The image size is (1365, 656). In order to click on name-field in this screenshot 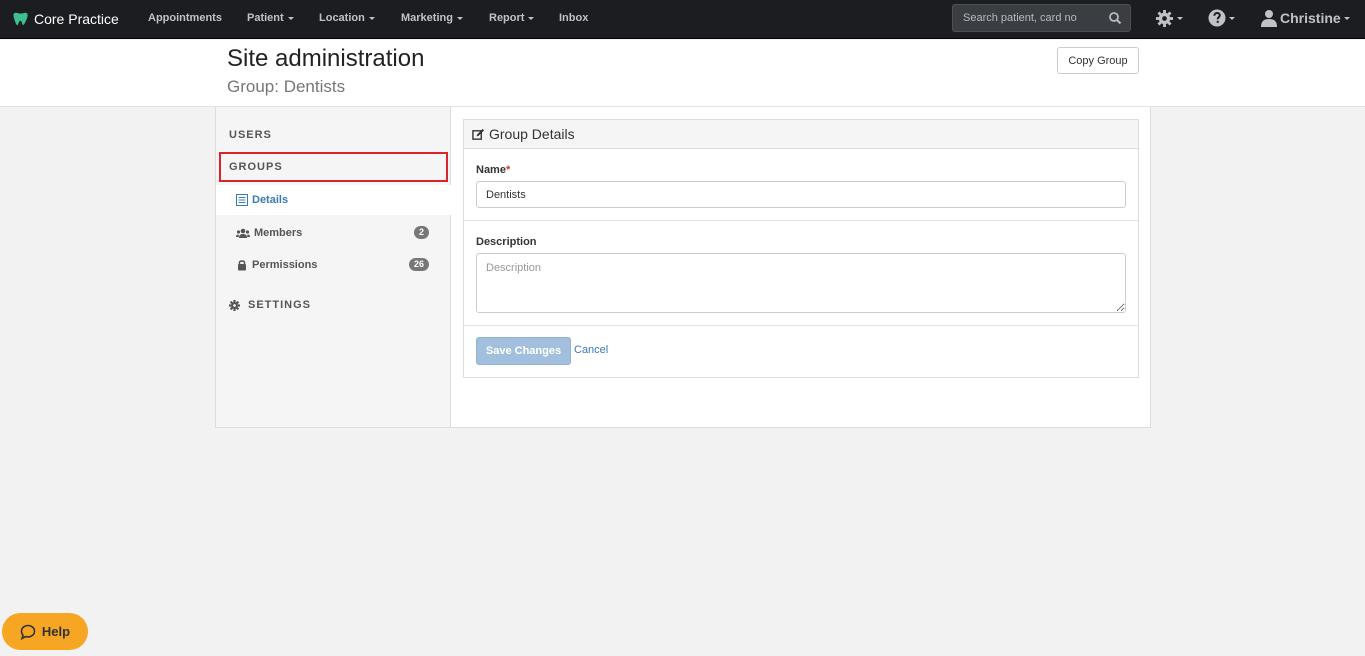, I will do `click(801, 194)`.